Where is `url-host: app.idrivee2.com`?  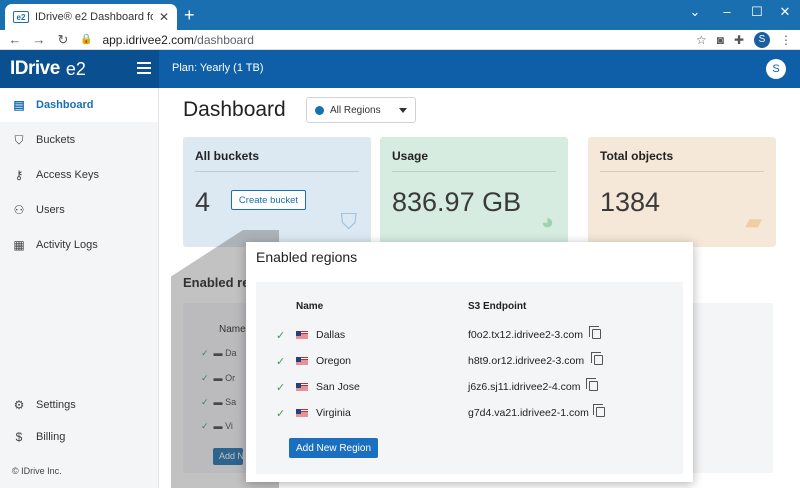
url-host: app.idrivee2.com is located at coordinates (148, 39).